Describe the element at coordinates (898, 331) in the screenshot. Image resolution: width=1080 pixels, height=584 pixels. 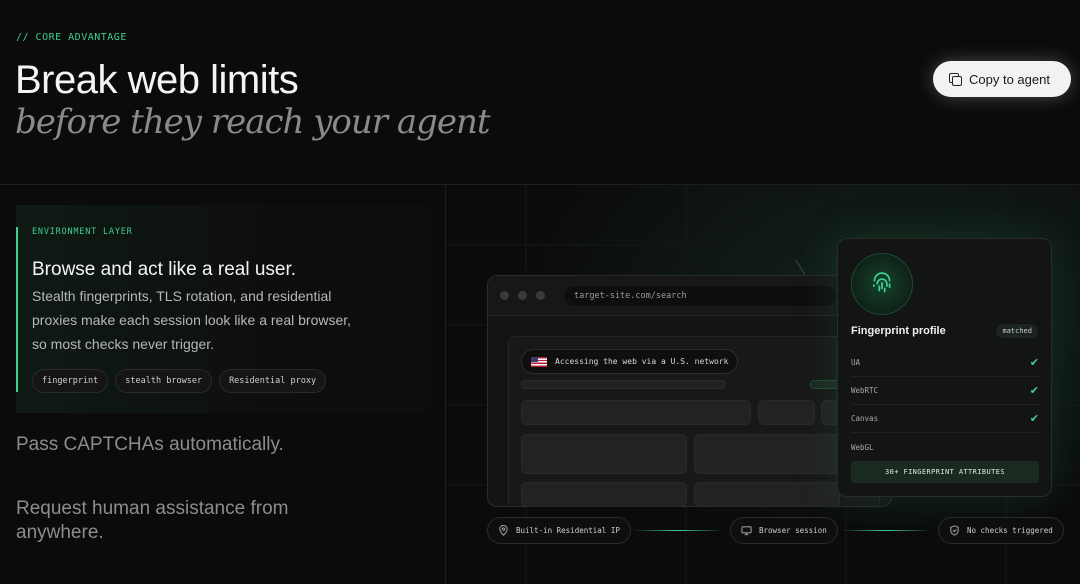
I see `fingerprint-title: Fingerprint profile` at that location.